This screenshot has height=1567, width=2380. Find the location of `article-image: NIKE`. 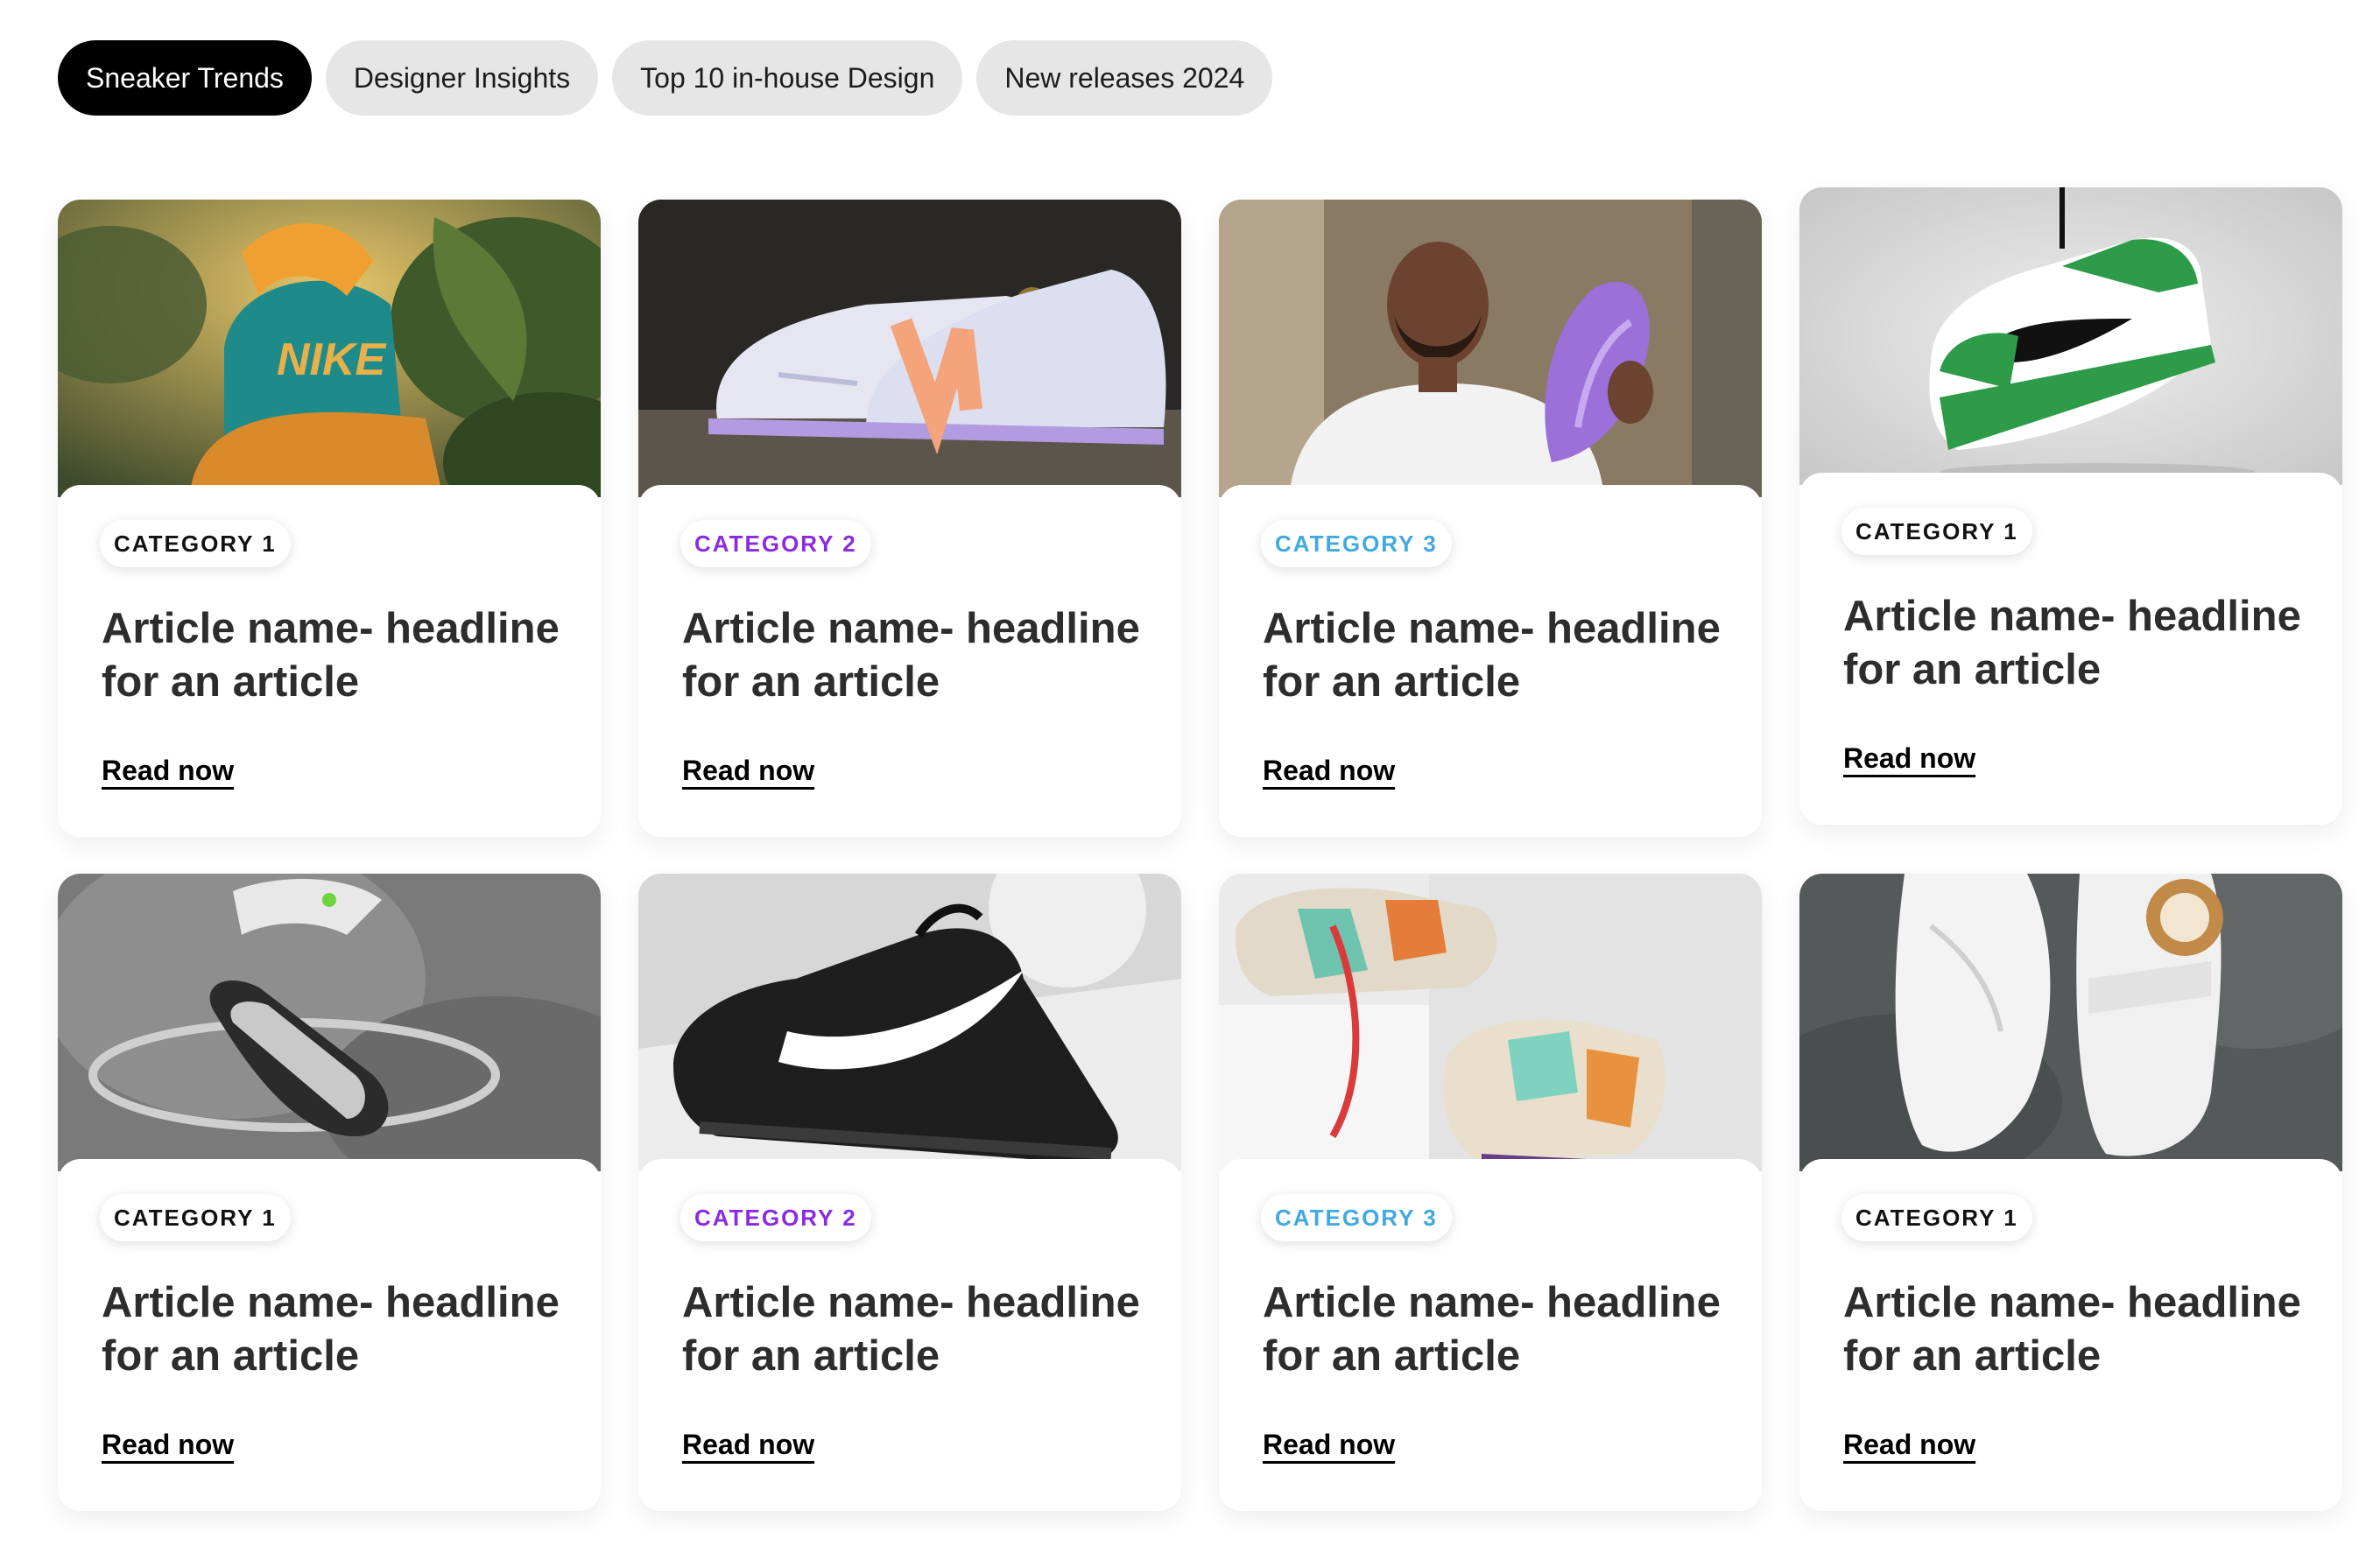

article-image: NIKE is located at coordinates (329, 348).